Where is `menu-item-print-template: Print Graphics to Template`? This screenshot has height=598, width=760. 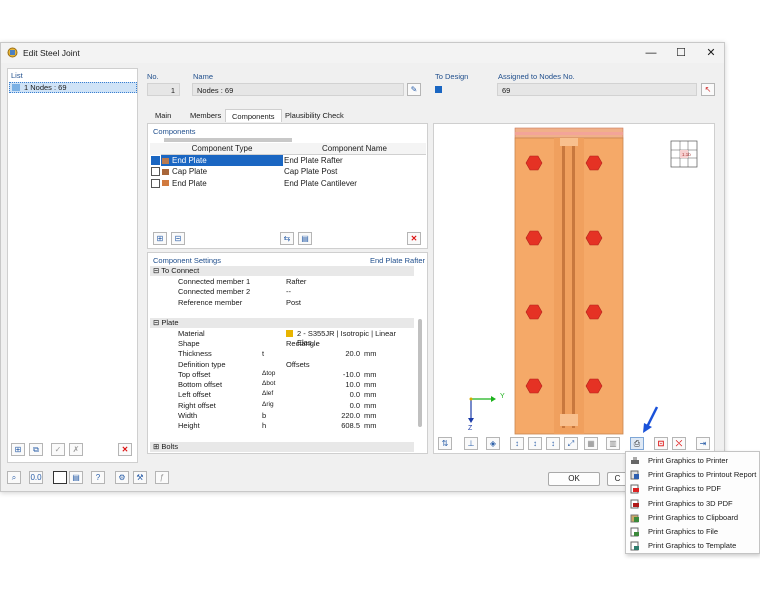
menu-item-print-template: Print Graphics to Template is located at coordinates (693, 546).